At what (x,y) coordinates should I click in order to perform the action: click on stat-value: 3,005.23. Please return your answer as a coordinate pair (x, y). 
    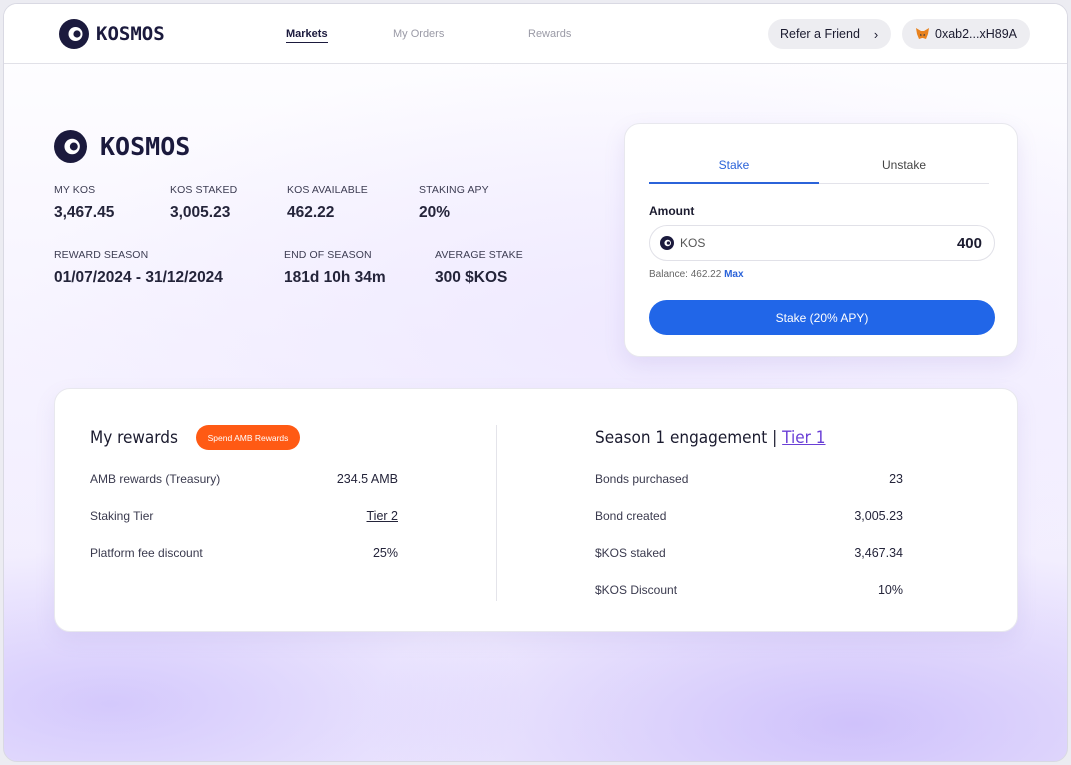
    Looking at the image, I should click on (200, 212).